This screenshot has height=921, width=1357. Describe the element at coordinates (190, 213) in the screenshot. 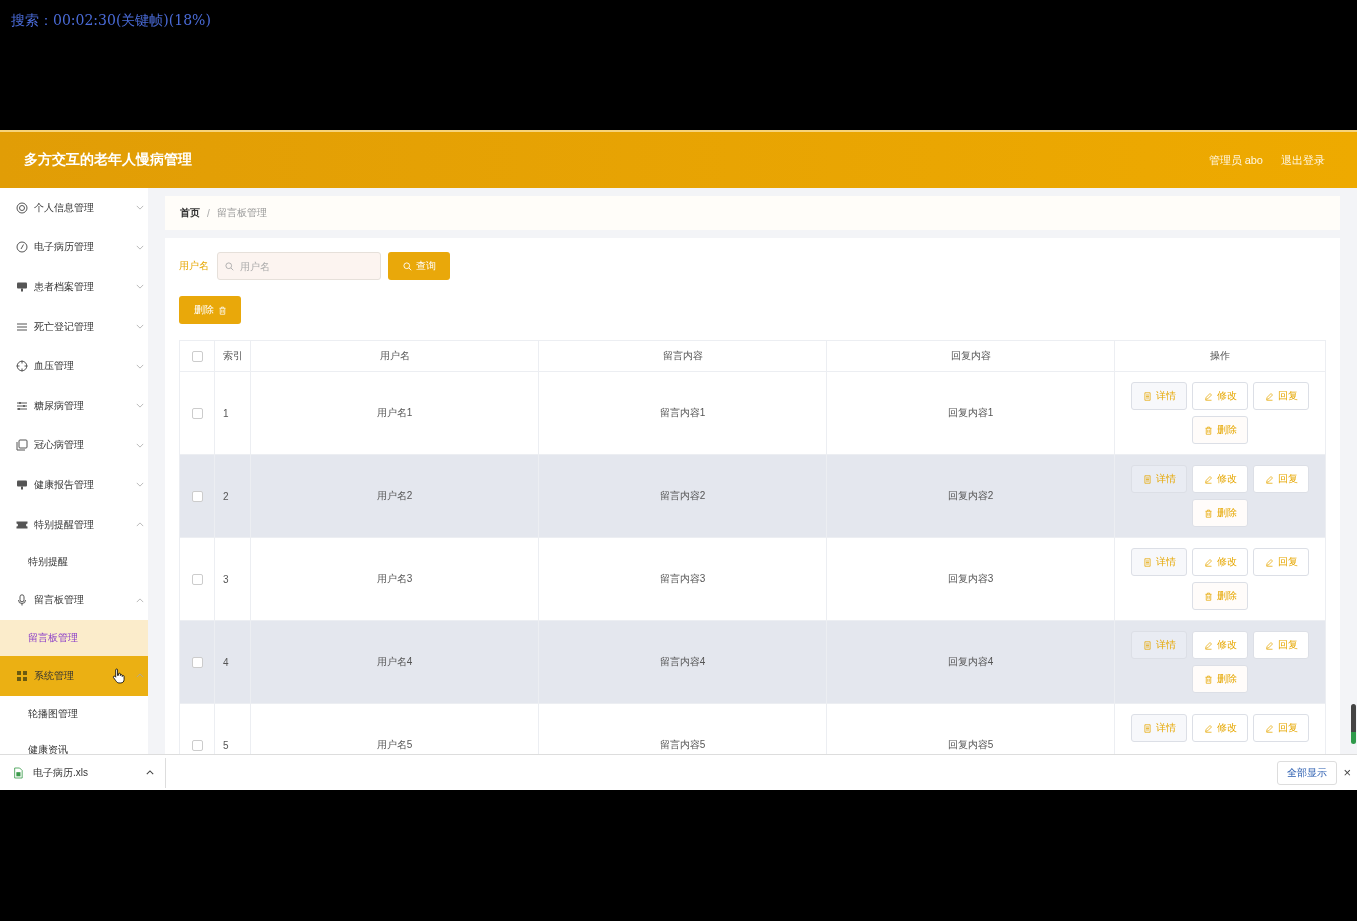

I see `breadcrumb-link: 首页` at that location.